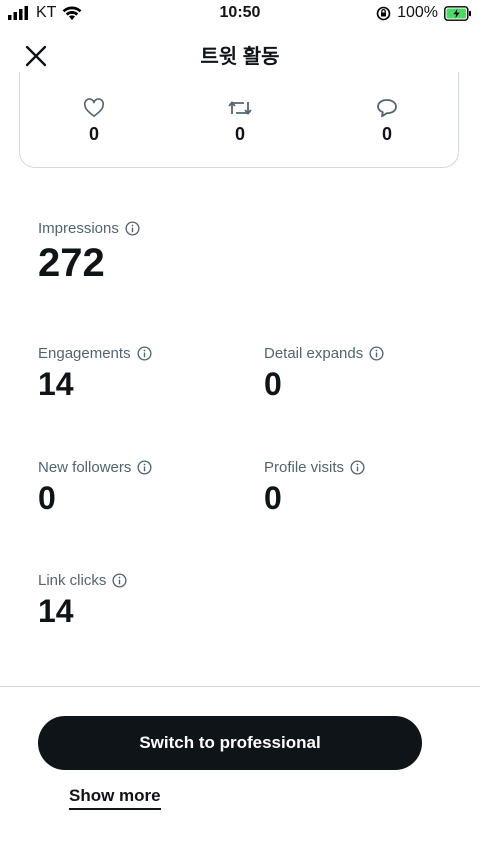  What do you see at coordinates (314, 486) in the screenshot?
I see `profile-visits-metric: Profile visits 0` at bounding box center [314, 486].